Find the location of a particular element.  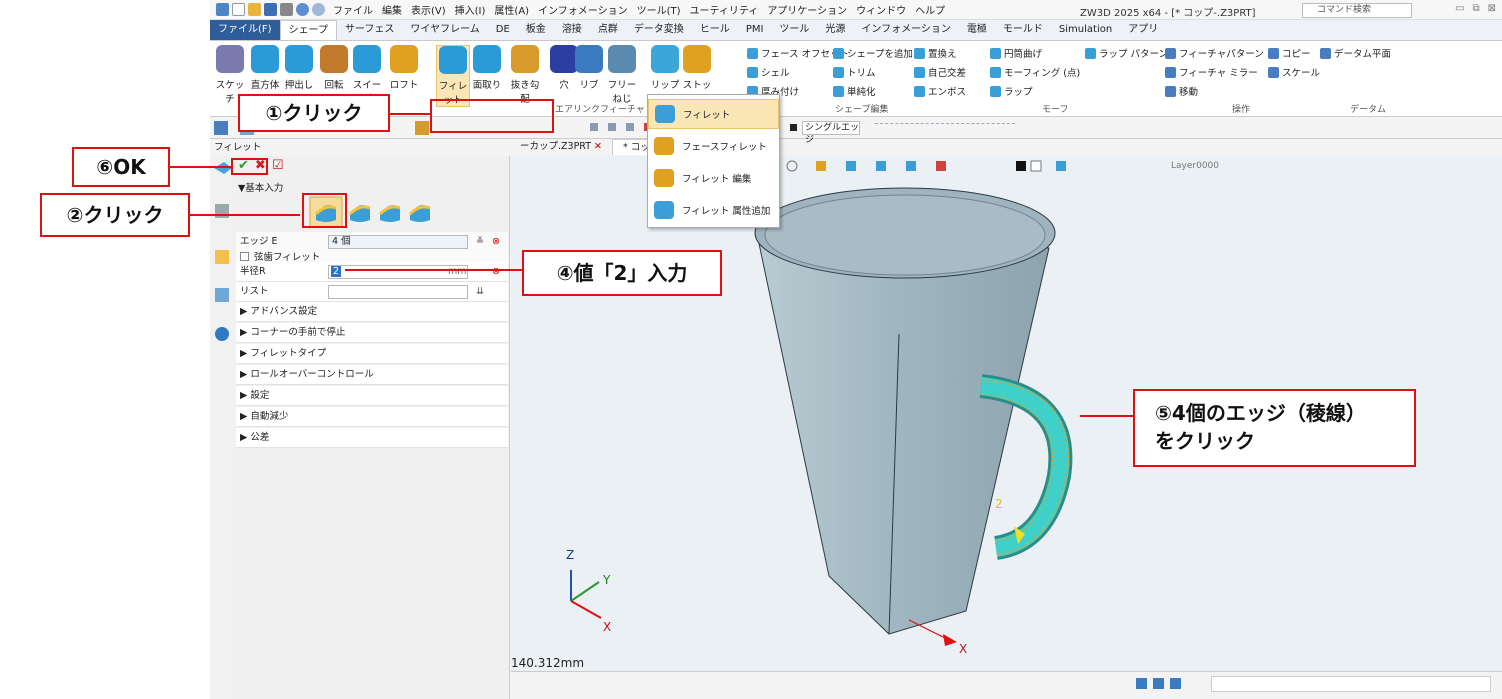

apply-icon: ☑ is located at coordinates (278, 165).